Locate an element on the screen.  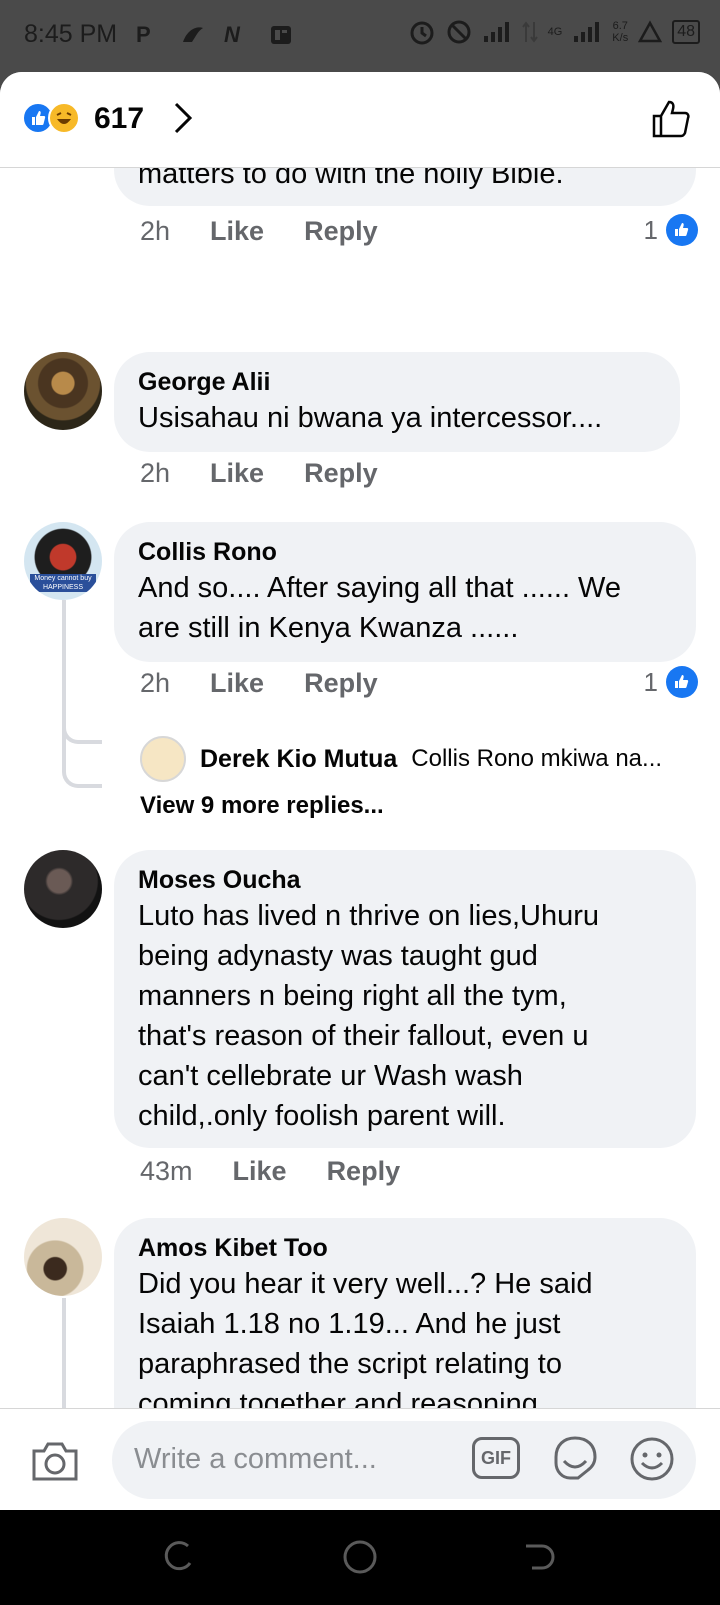
speed-unit: K/s is located at coordinates (620, 38).